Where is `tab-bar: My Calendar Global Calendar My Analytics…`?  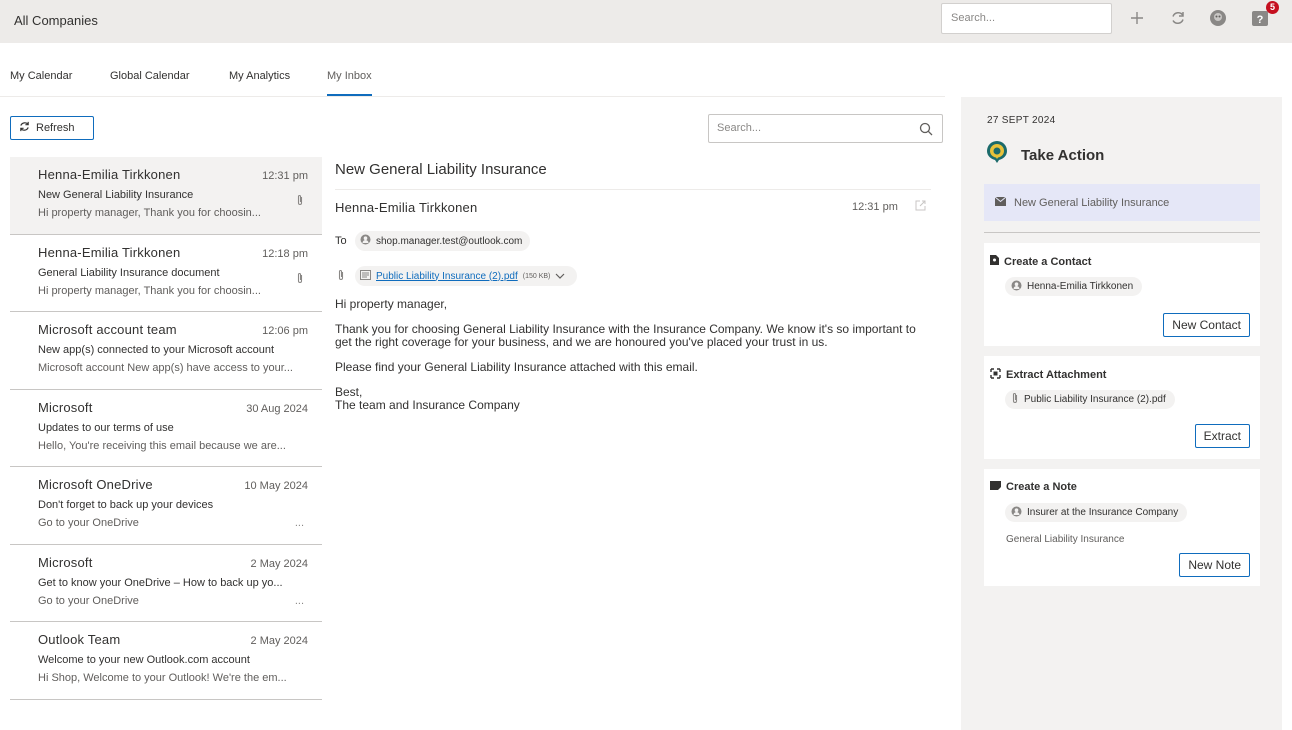
tab-bar: My Calendar Global Calendar My Analytics… is located at coordinates (472, 79).